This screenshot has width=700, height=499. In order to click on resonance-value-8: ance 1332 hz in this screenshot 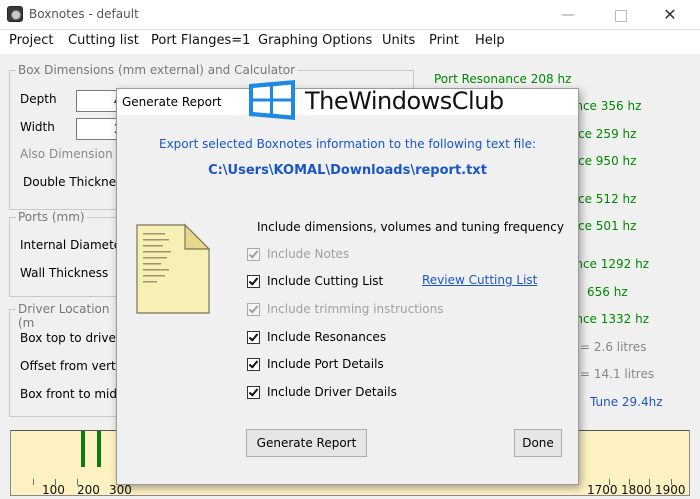, I will do `click(609, 319)`.